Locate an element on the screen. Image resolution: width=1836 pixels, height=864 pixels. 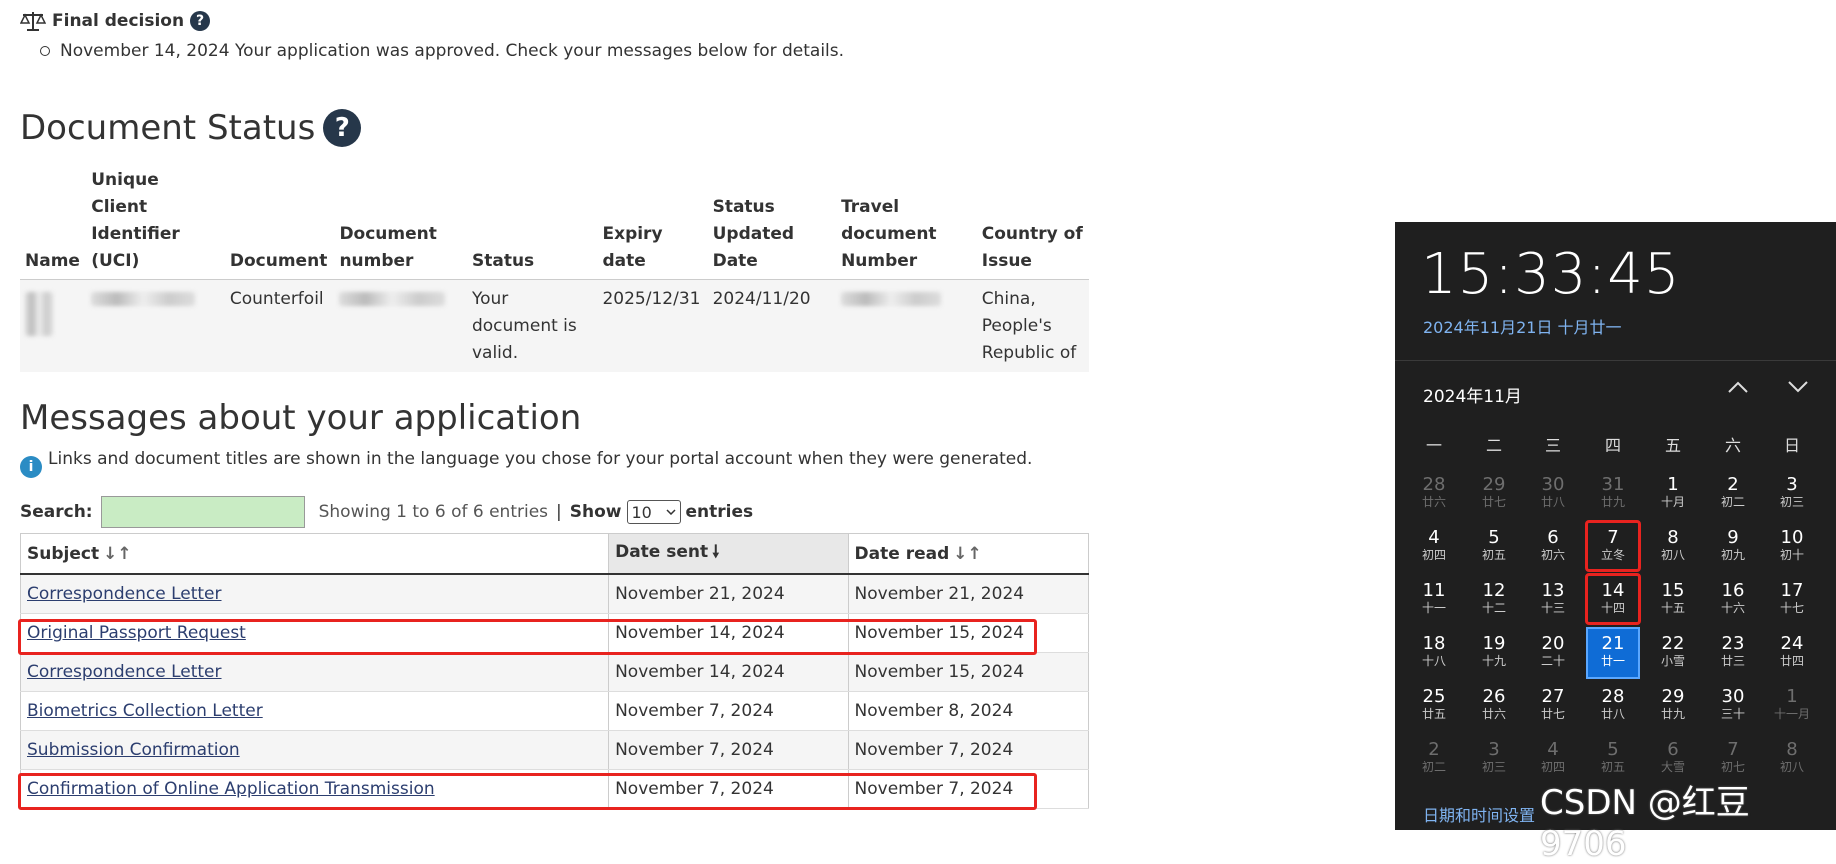
calendar-day: 8 初八 is located at coordinates (1673, 547).